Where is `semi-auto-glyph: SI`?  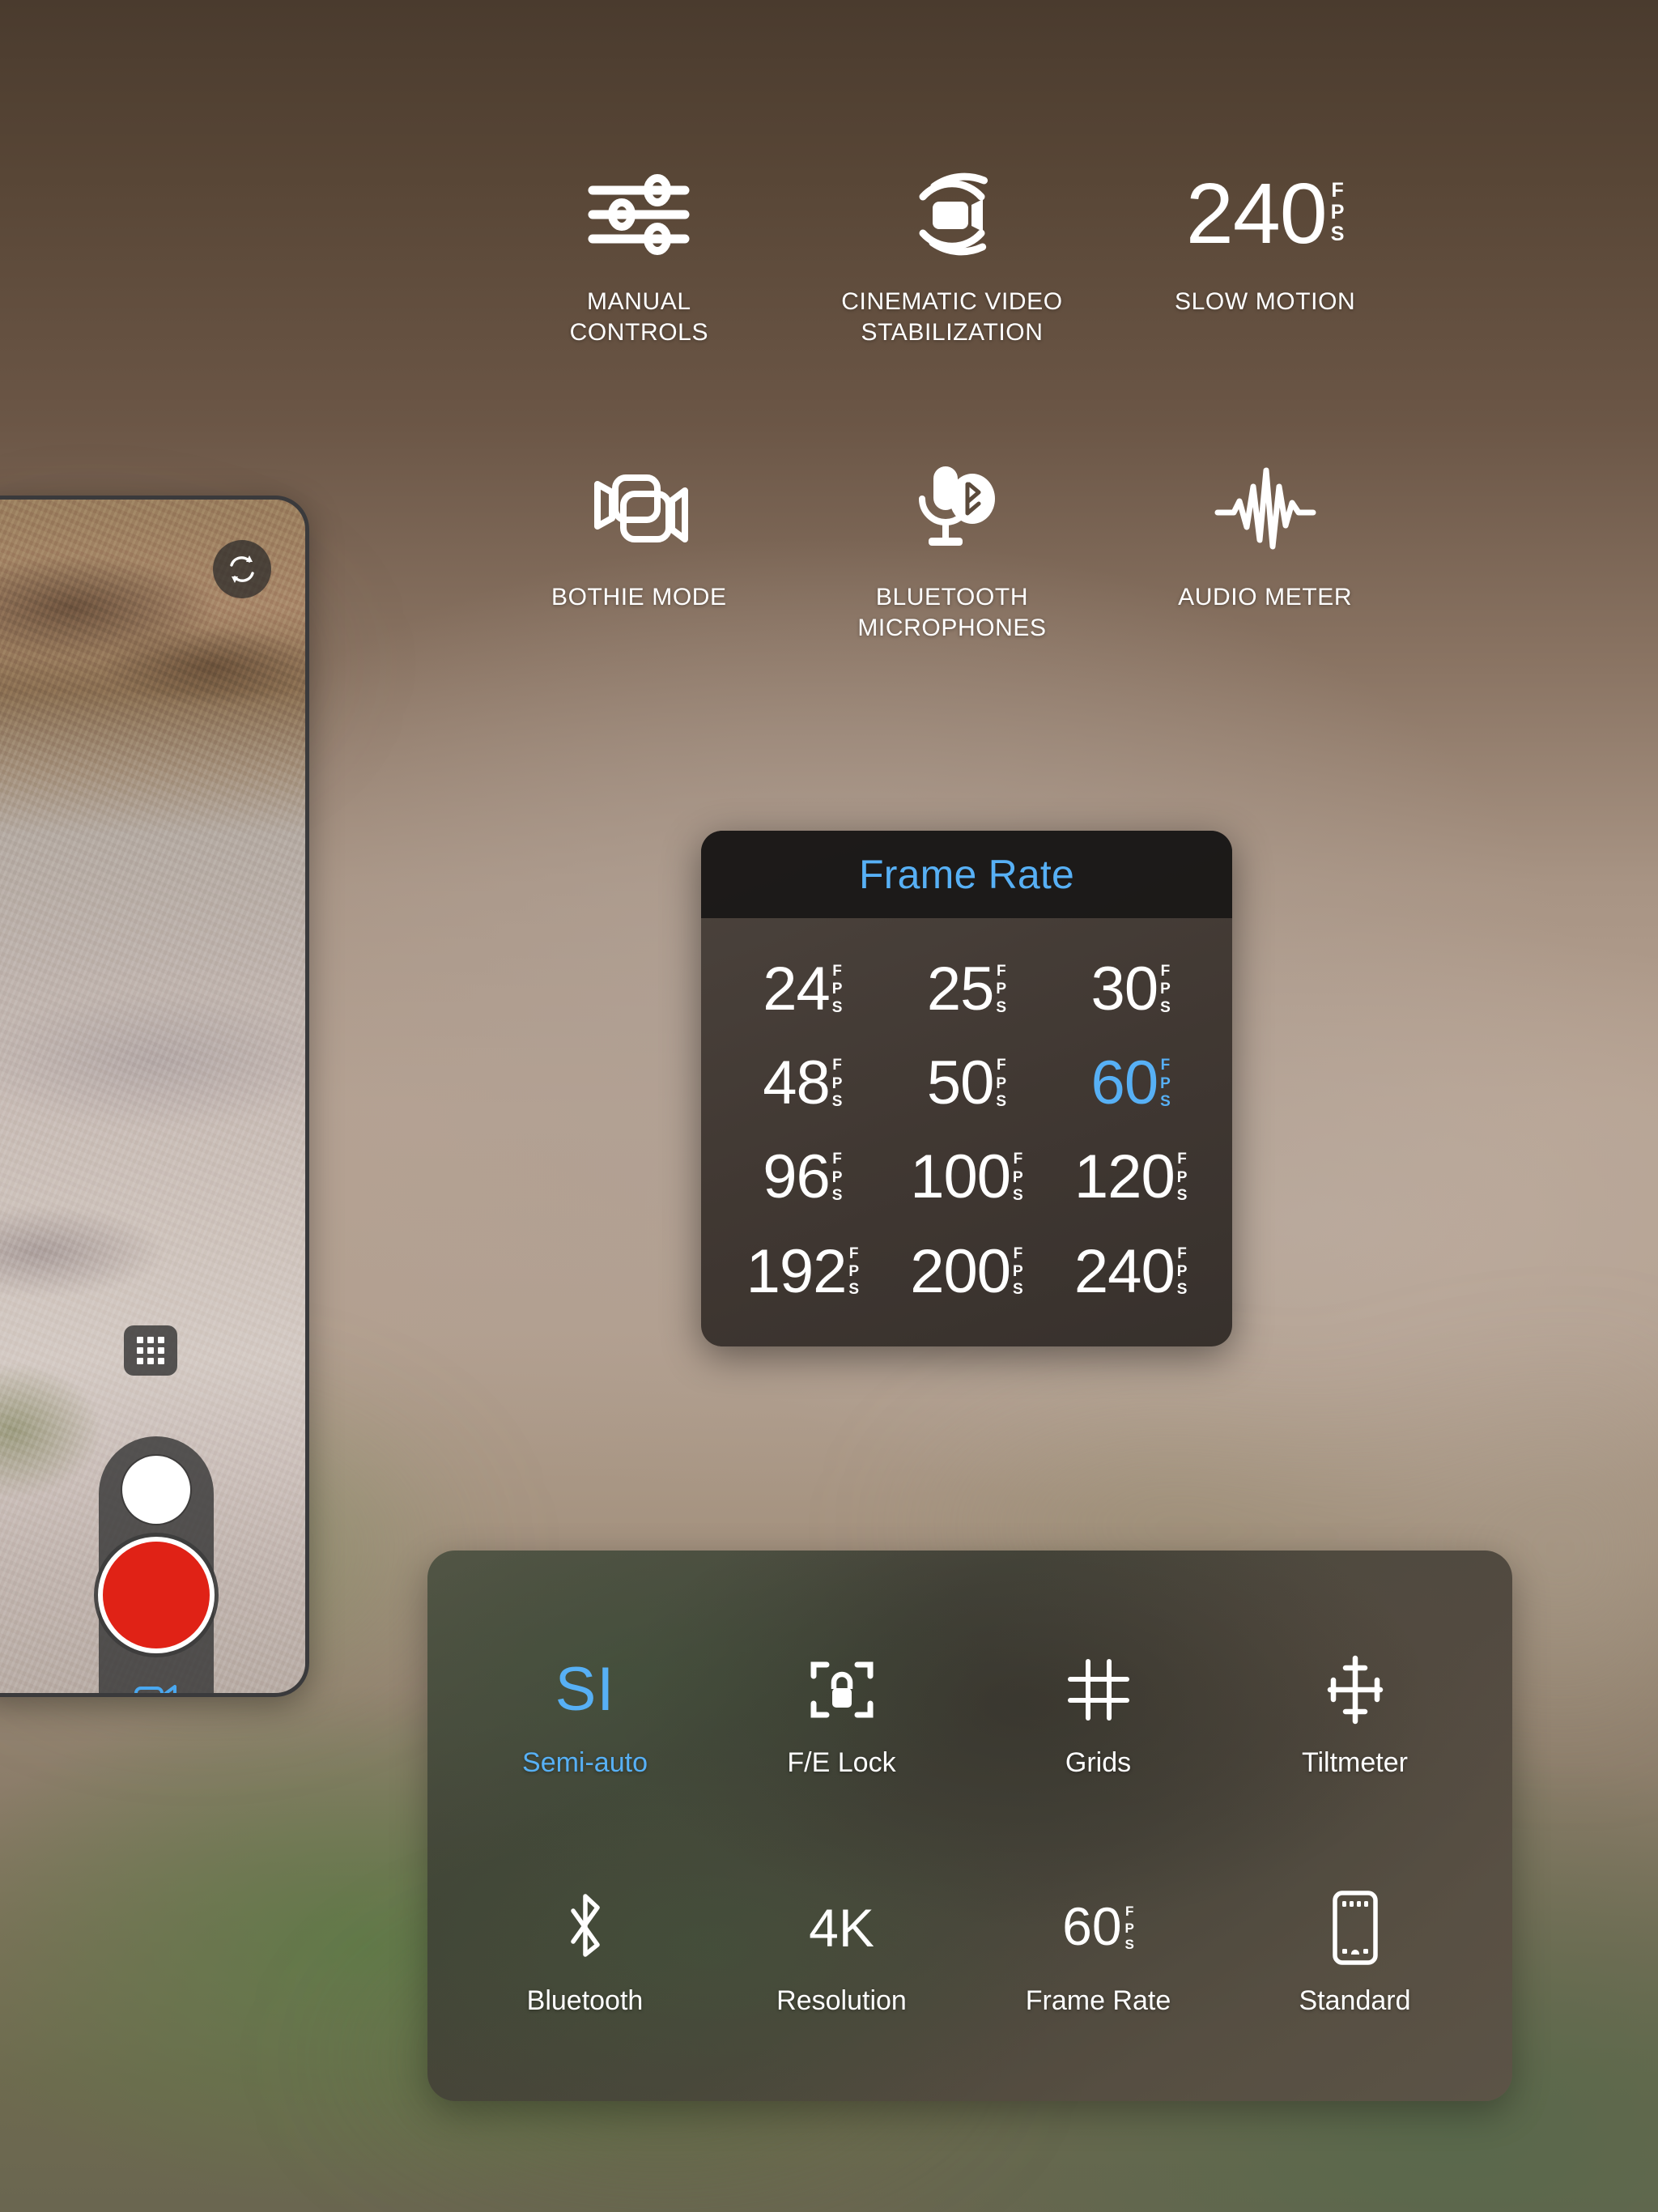
semi-auto-glyph: SI is located at coordinates (585, 1689).